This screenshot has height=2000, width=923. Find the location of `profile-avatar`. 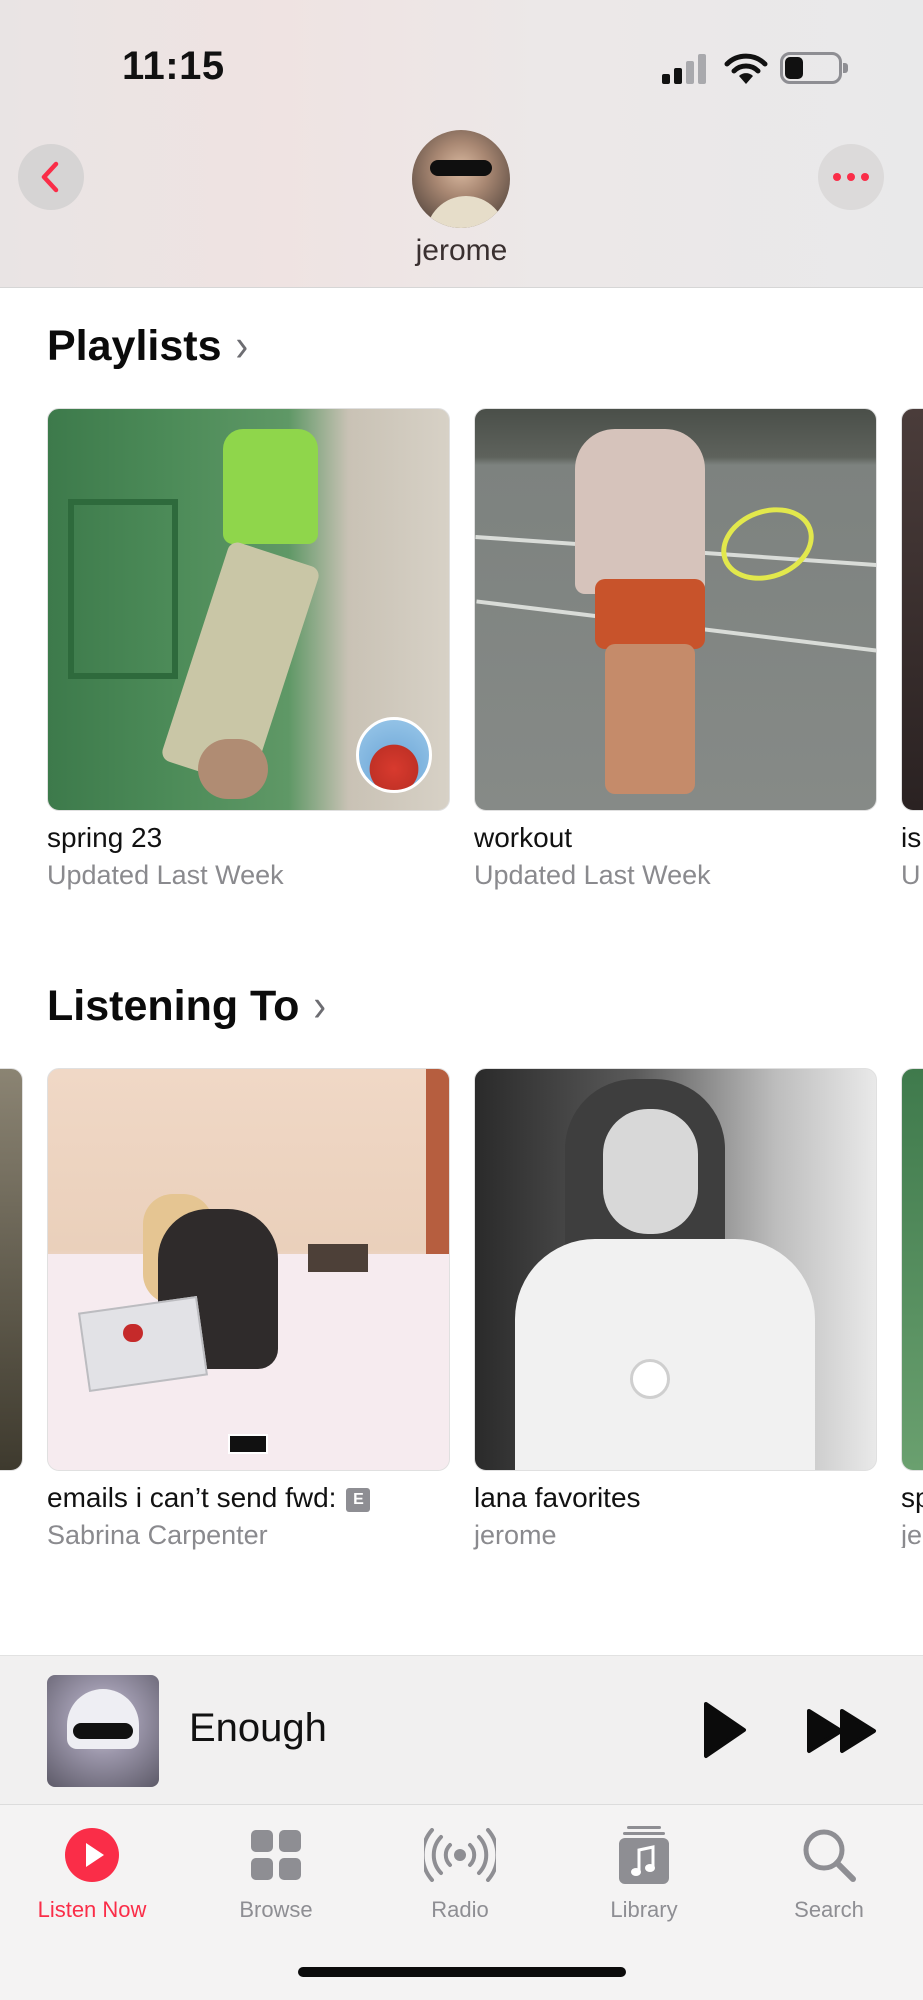

profile-avatar is located at coordinates (461, 179).